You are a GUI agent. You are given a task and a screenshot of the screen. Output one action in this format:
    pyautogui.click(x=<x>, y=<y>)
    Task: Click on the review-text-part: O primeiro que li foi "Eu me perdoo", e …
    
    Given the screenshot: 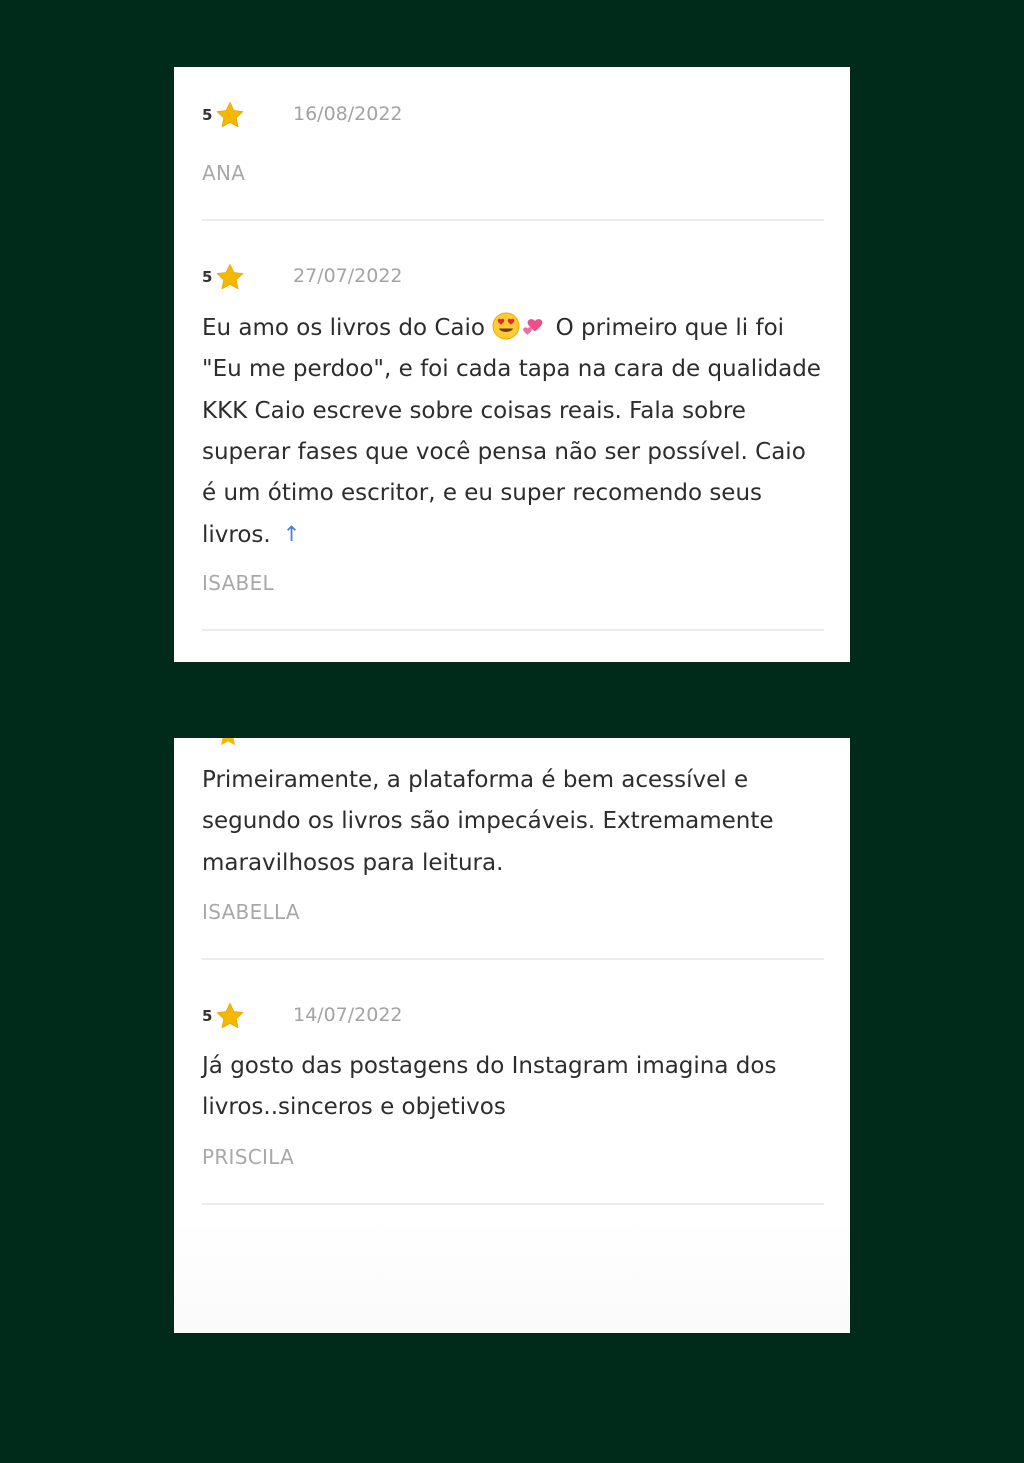 What is the action you would take?
    pyautogui.click(x=511, y=432)
    